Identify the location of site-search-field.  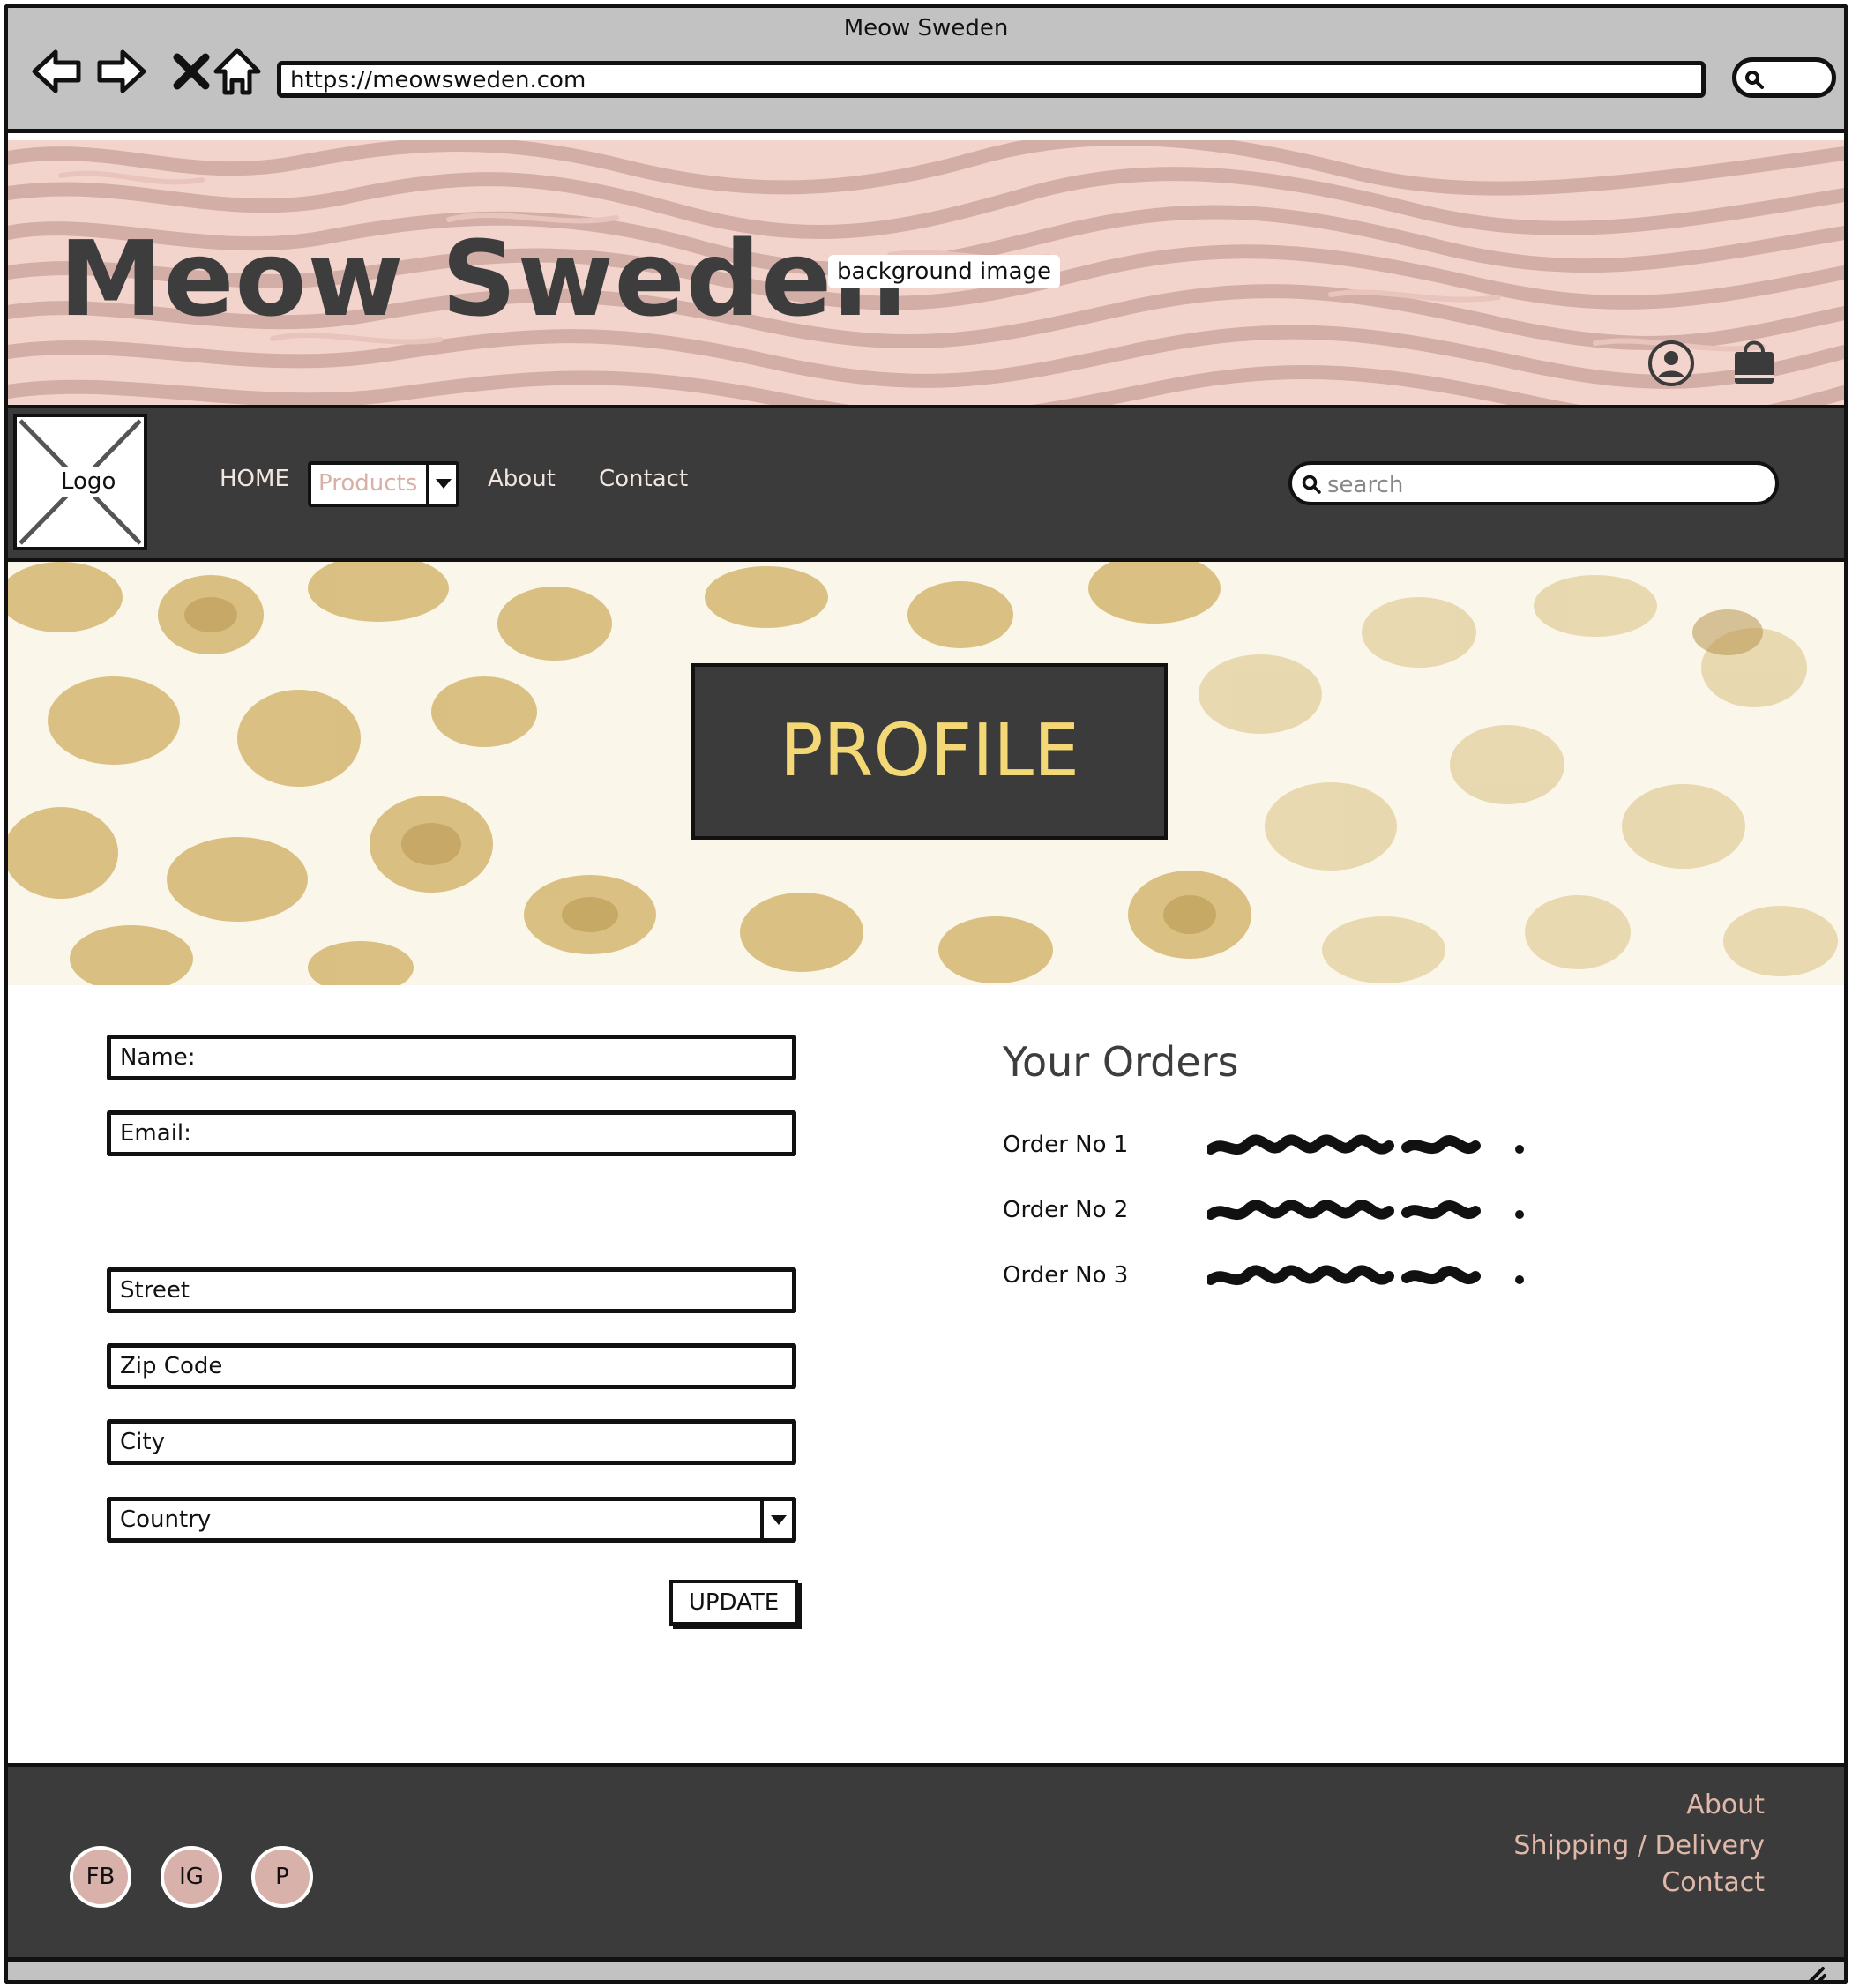
(1533, 483).